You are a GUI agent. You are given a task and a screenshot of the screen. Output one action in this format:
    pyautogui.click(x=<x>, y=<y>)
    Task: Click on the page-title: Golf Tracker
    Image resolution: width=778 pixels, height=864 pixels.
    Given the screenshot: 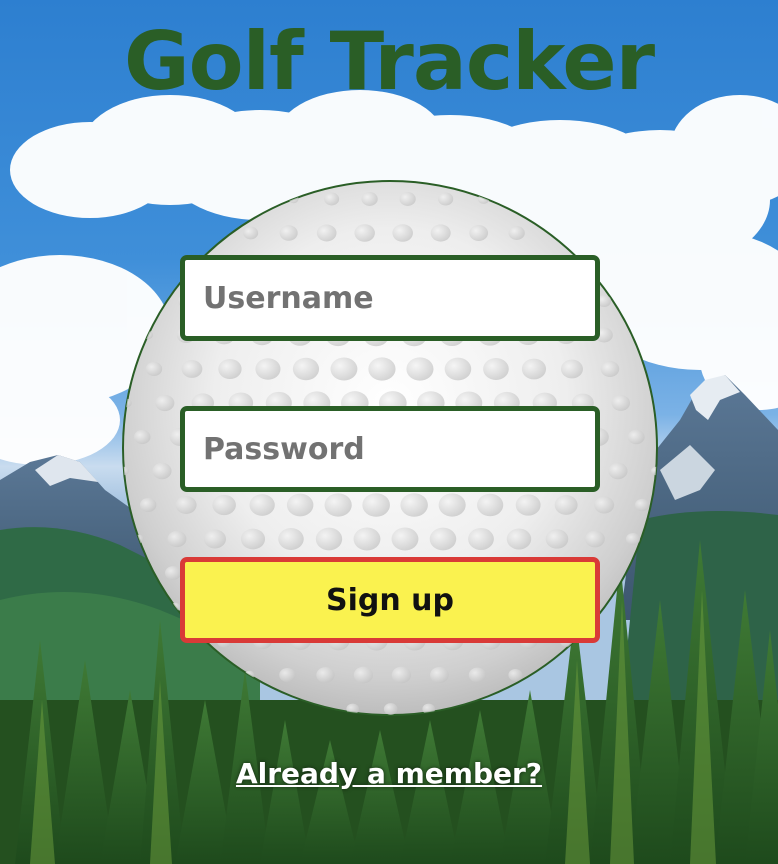 What is the action you would take?
    pyautogui.click(x=389, y=61)
    